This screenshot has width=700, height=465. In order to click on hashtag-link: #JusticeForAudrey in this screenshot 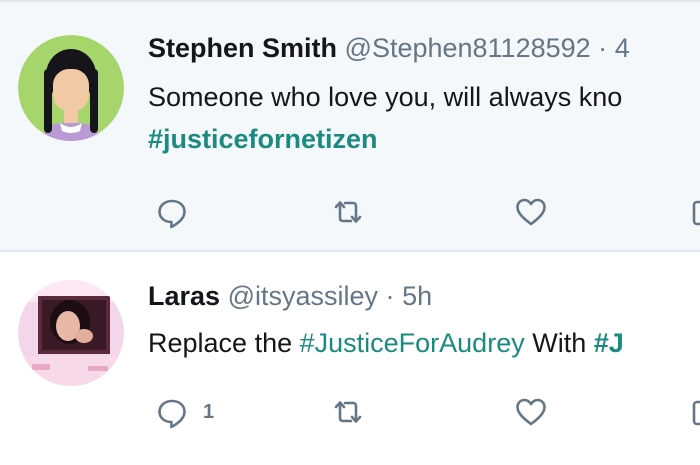, I will do `click(412, 343)`.